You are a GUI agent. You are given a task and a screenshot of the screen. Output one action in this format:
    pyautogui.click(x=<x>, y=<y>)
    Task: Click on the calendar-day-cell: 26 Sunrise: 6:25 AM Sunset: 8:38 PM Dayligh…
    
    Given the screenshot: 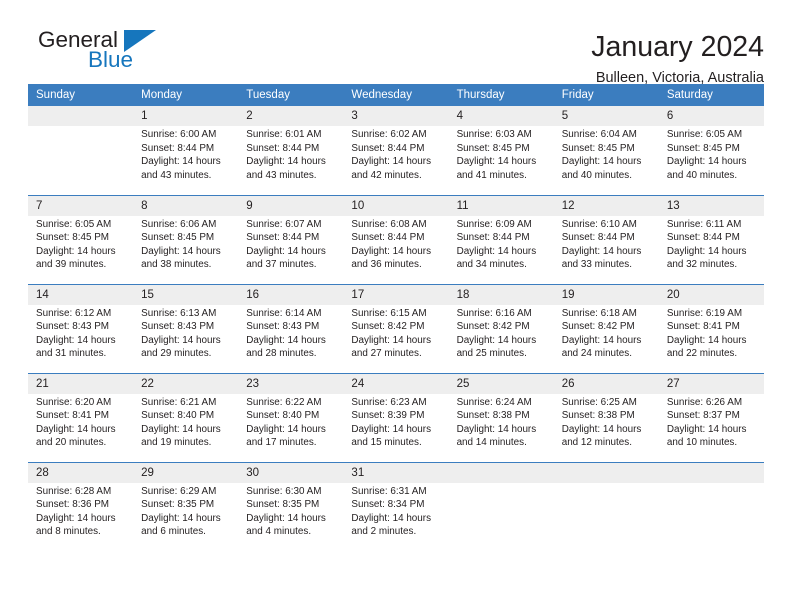 What is the action you would take?
    pyautogui.click(x=606, y=417)
    